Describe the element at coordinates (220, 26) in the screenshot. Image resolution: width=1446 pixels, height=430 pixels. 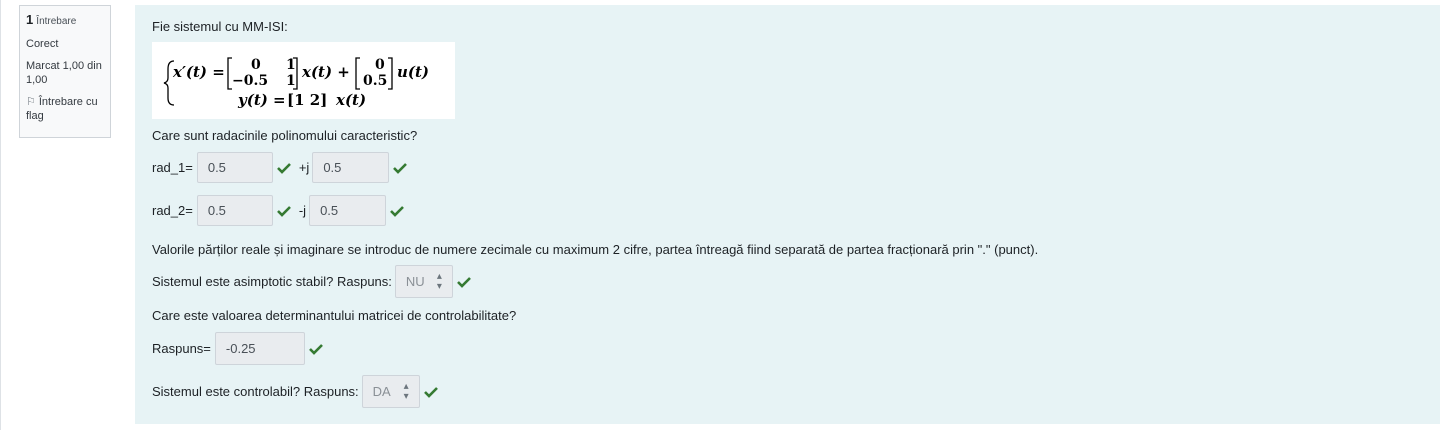
I see `question-intro: Fie sistemul cu MM-ISI:` at that location.